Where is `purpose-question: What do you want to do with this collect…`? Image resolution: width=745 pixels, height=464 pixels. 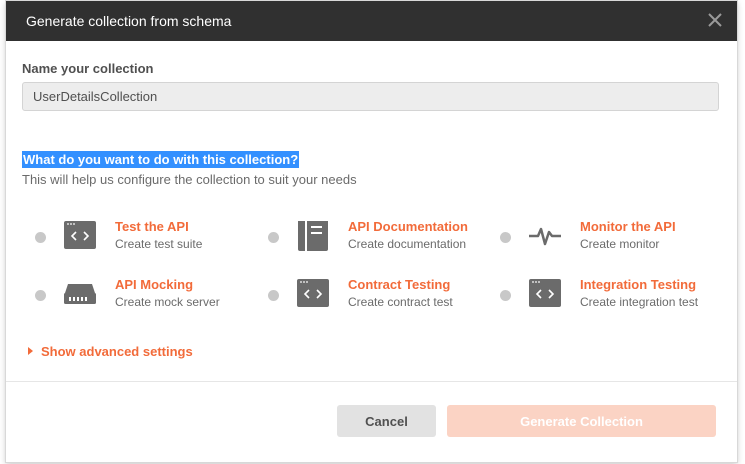 purpose-question: What do you want to do with this collect… is located at coordinates (161, 159).